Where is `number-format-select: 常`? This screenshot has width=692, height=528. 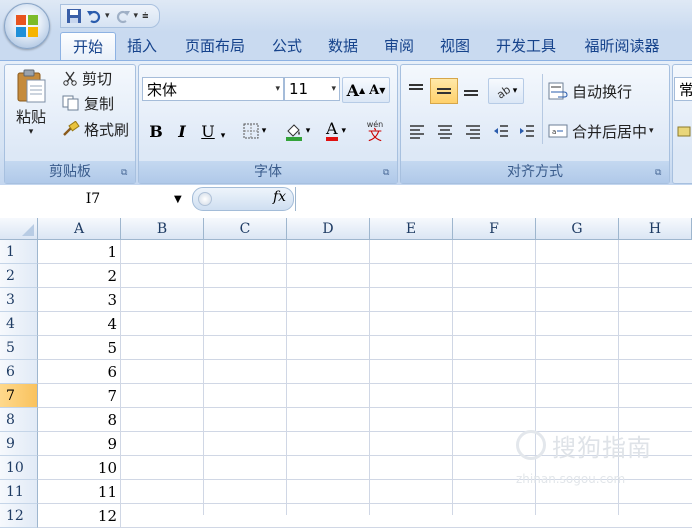
number-format-select: 常 is located at coordinates (683, 89).